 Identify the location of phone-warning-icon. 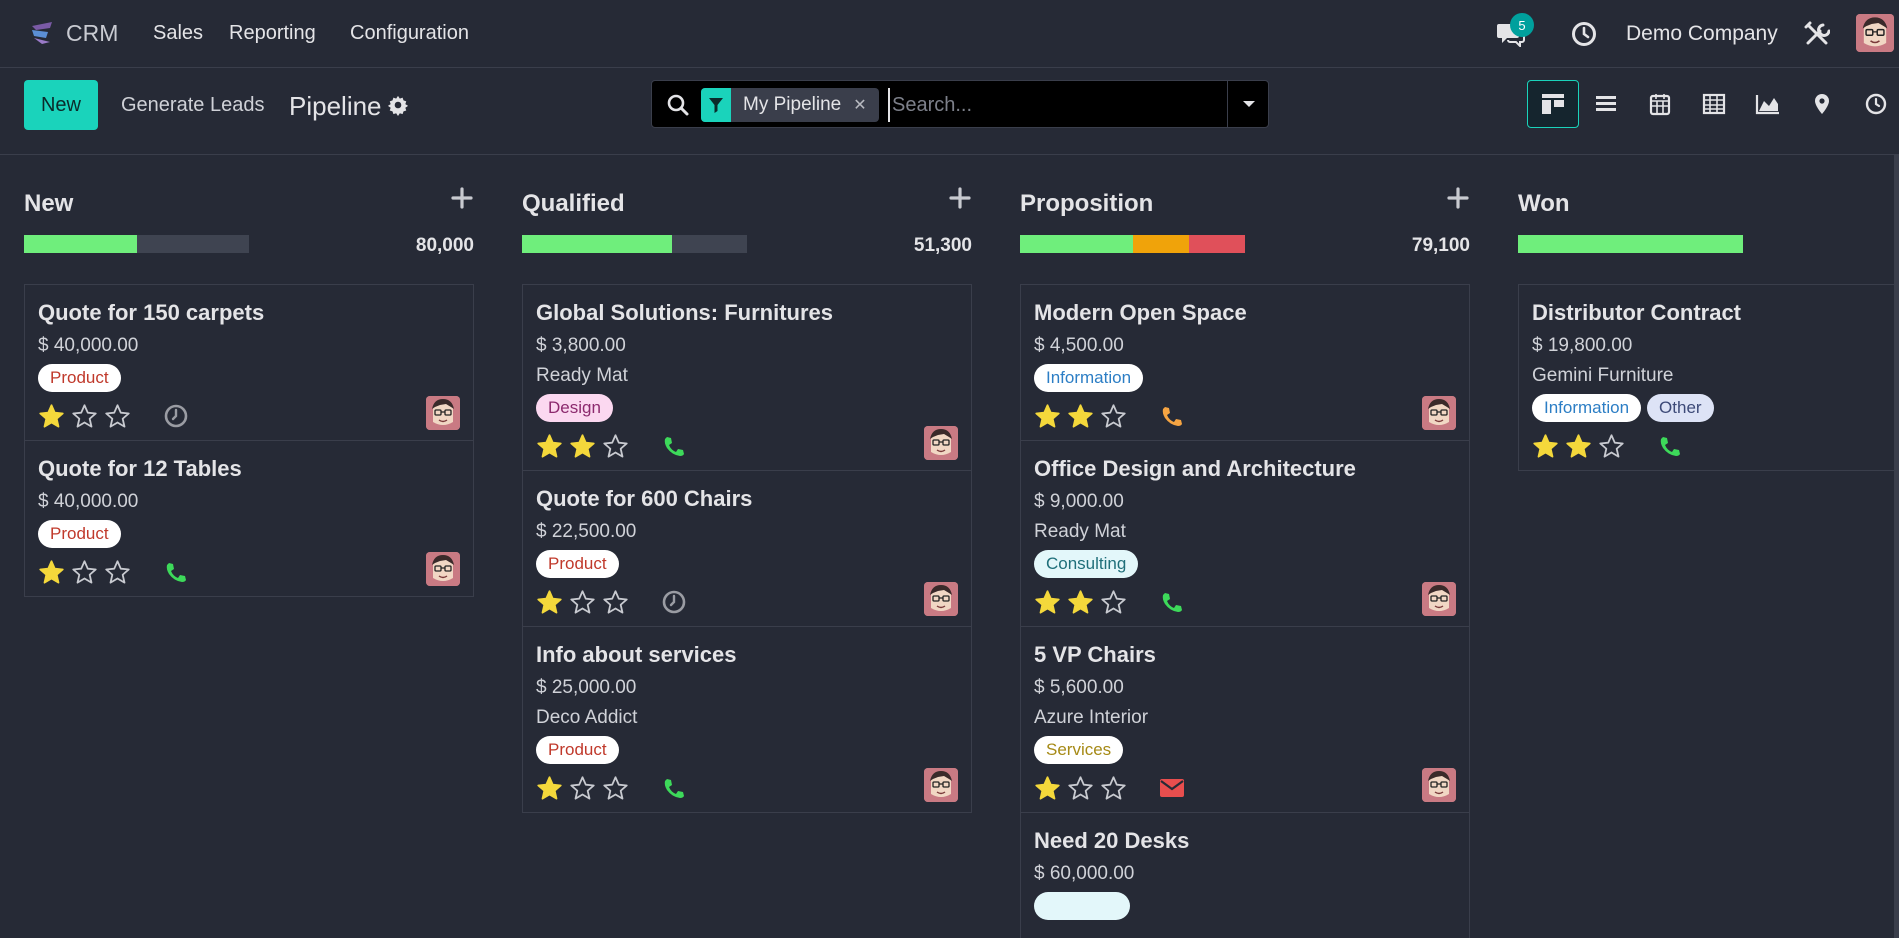
(1172, 416).